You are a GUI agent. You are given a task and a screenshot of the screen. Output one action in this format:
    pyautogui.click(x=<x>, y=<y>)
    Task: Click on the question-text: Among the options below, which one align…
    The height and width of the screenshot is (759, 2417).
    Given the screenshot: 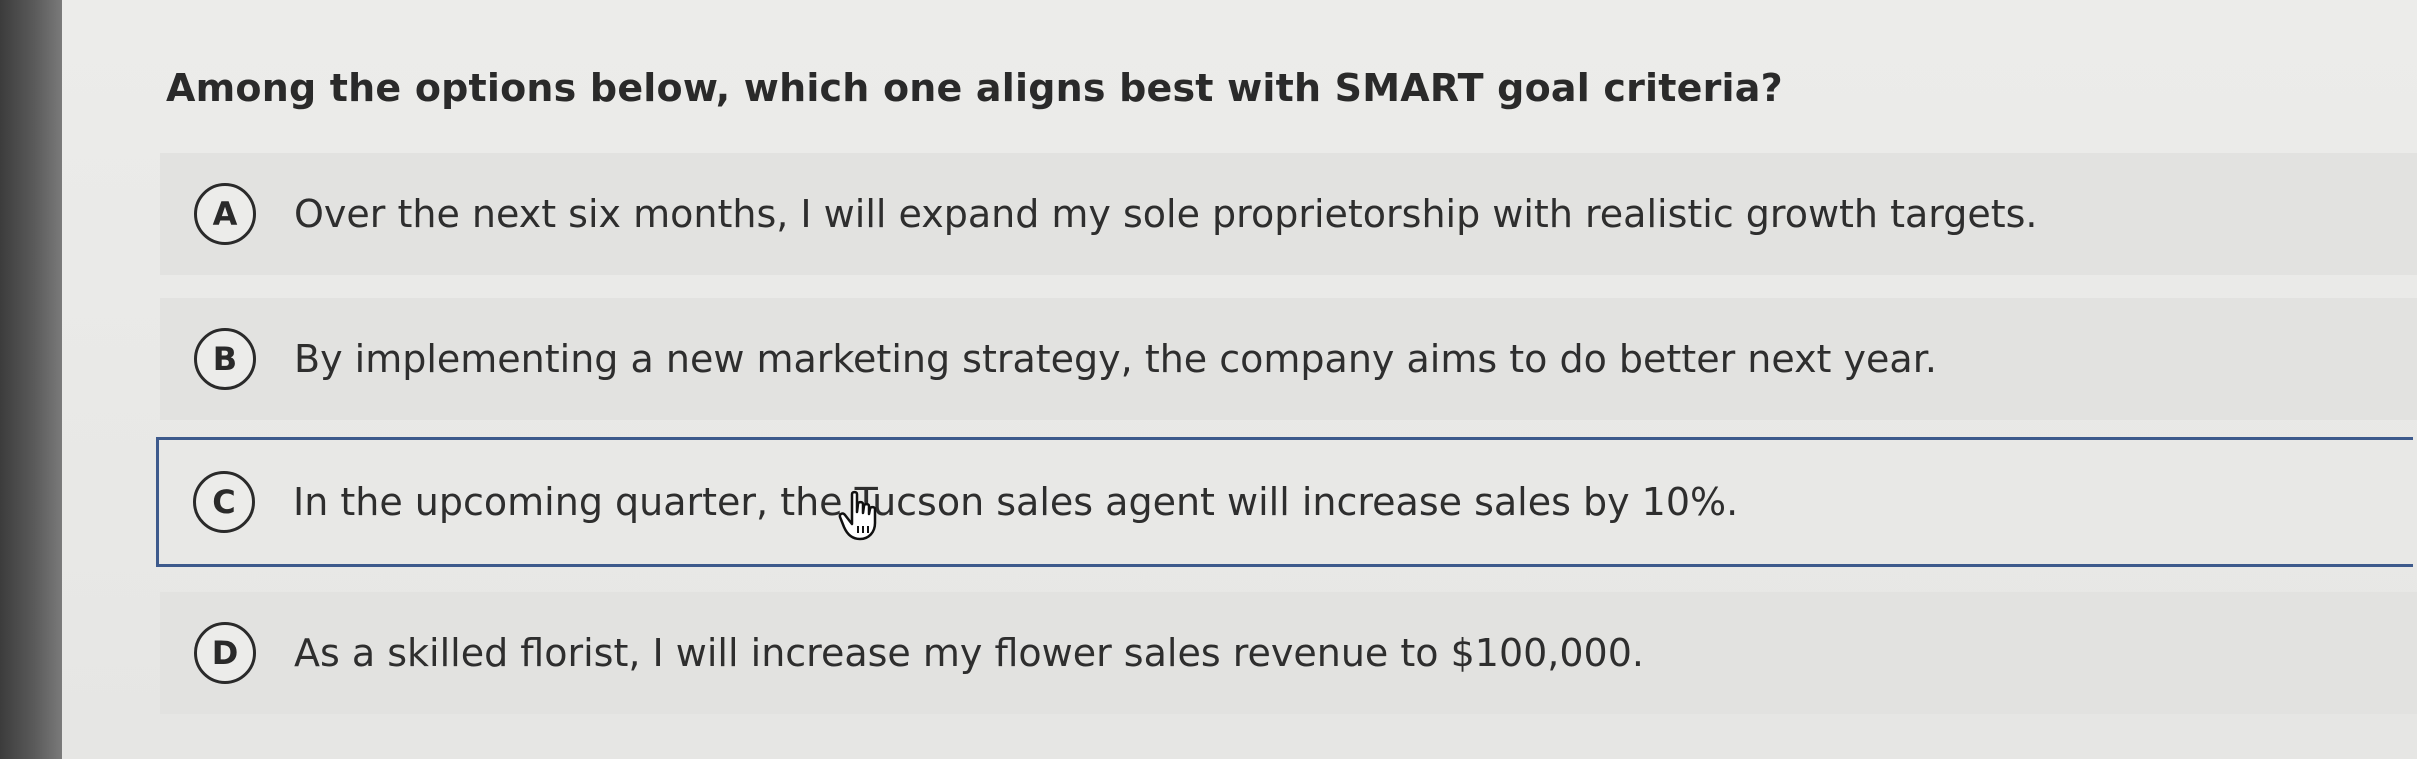 What is the action you would take?
    pyautogui.click(x=974, y=88)
    